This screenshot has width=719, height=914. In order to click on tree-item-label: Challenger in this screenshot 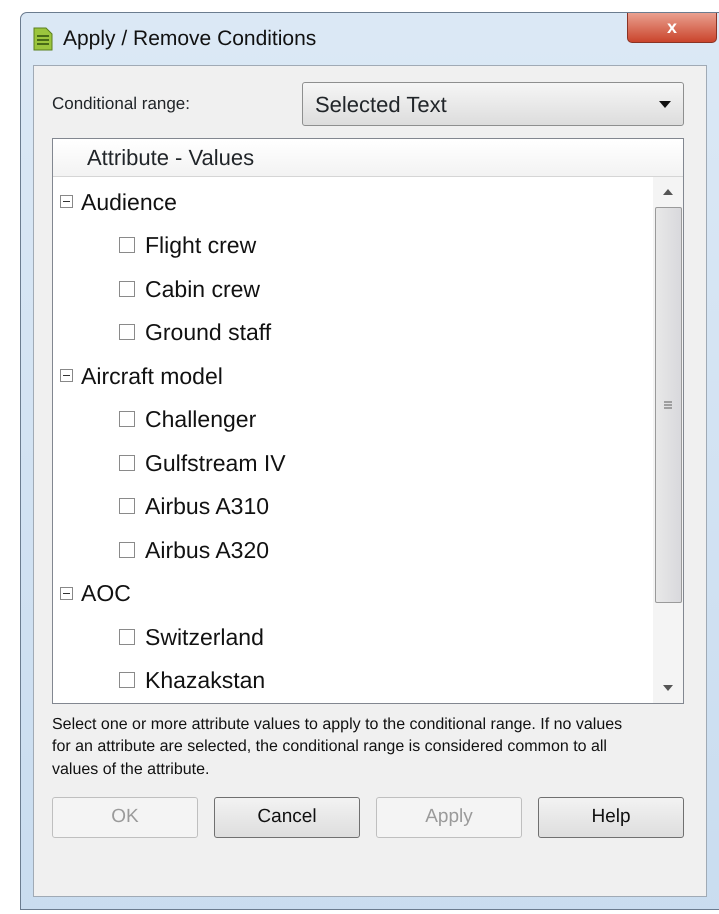, I will do `click(200, 419)`.